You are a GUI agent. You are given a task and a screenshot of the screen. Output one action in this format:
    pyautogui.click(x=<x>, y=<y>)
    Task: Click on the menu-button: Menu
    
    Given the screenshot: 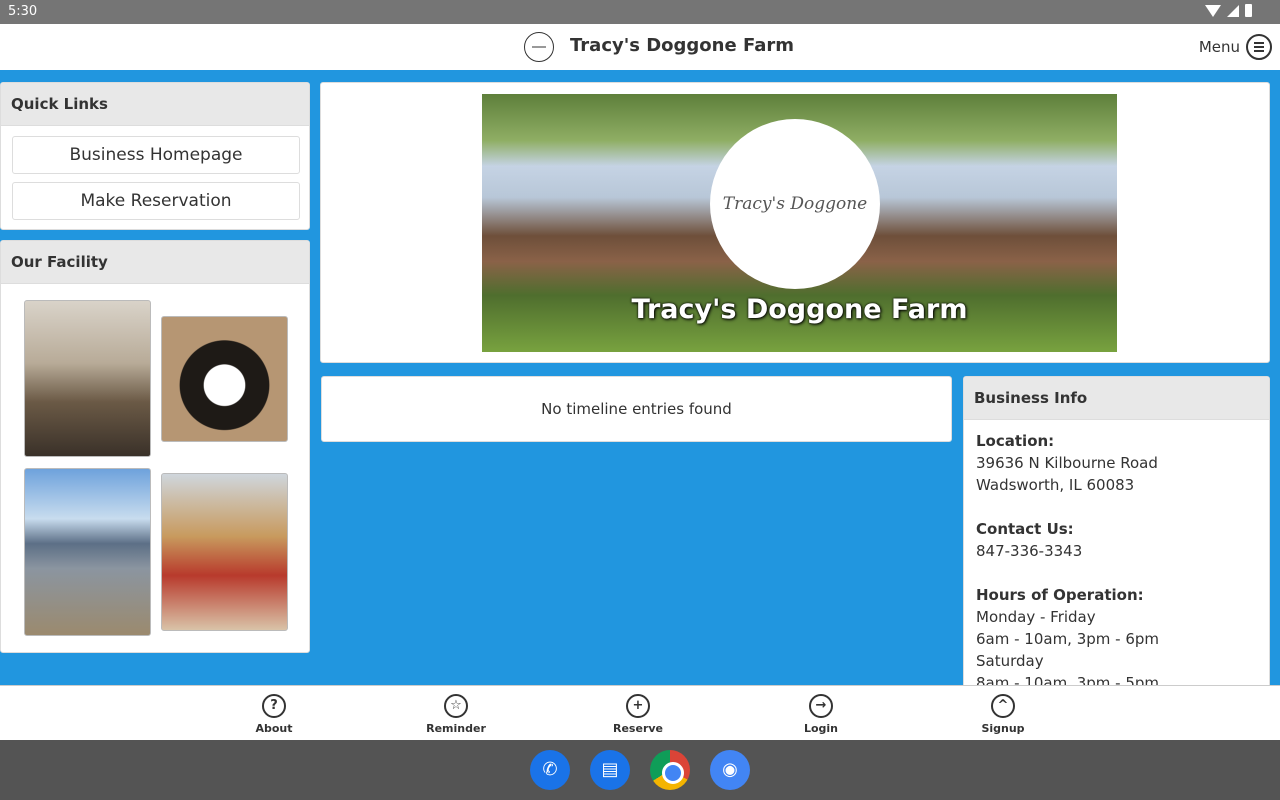 What is the action you would take?
    pyautogui.click(x=1235, y=47)
    